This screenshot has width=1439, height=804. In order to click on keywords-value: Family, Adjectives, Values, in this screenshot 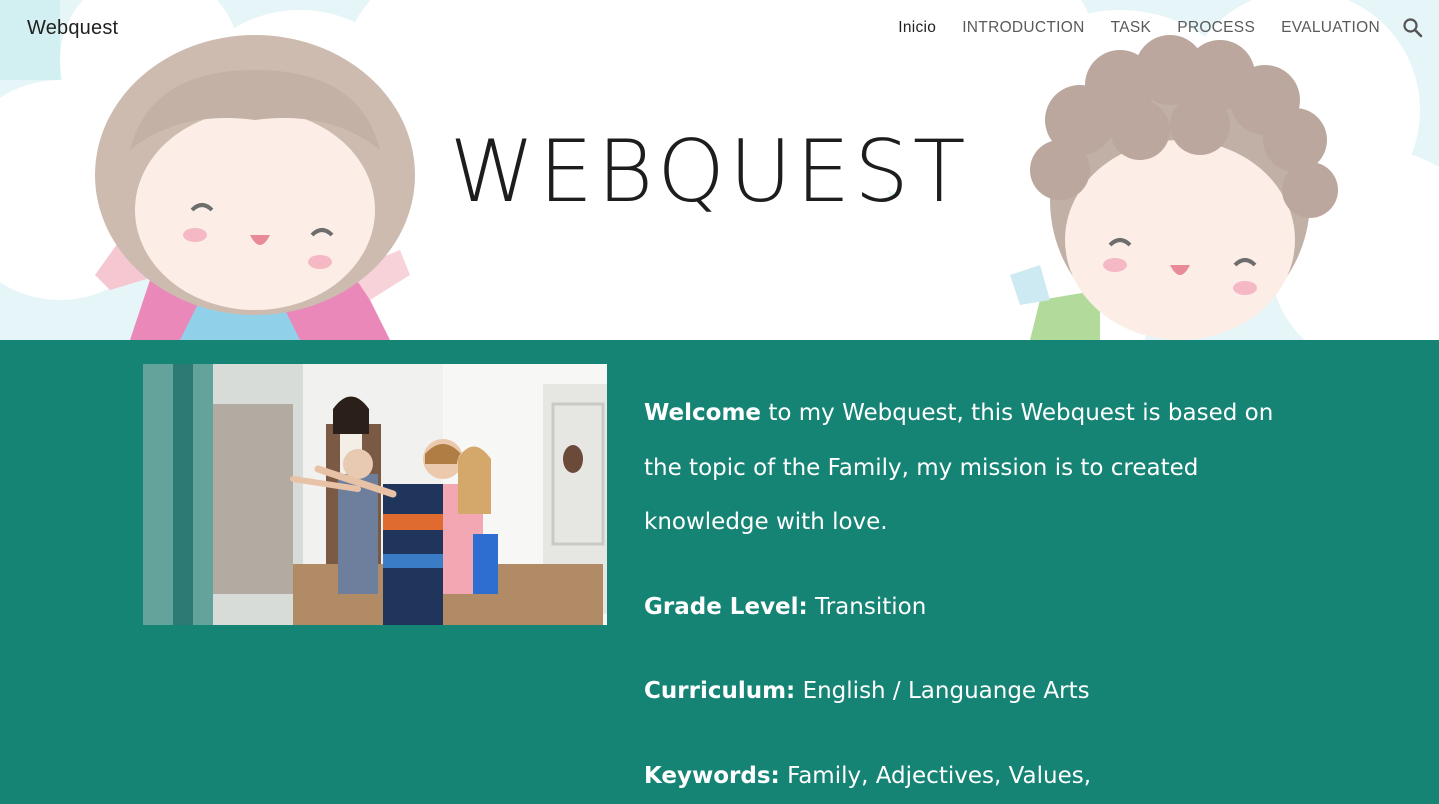, I will do `click(935, 776)`.